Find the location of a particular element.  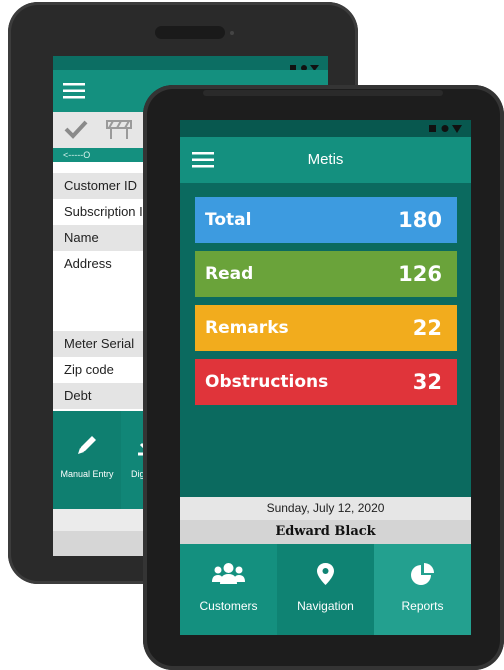

status-indicators-icon is located at coordinates (445, 129).